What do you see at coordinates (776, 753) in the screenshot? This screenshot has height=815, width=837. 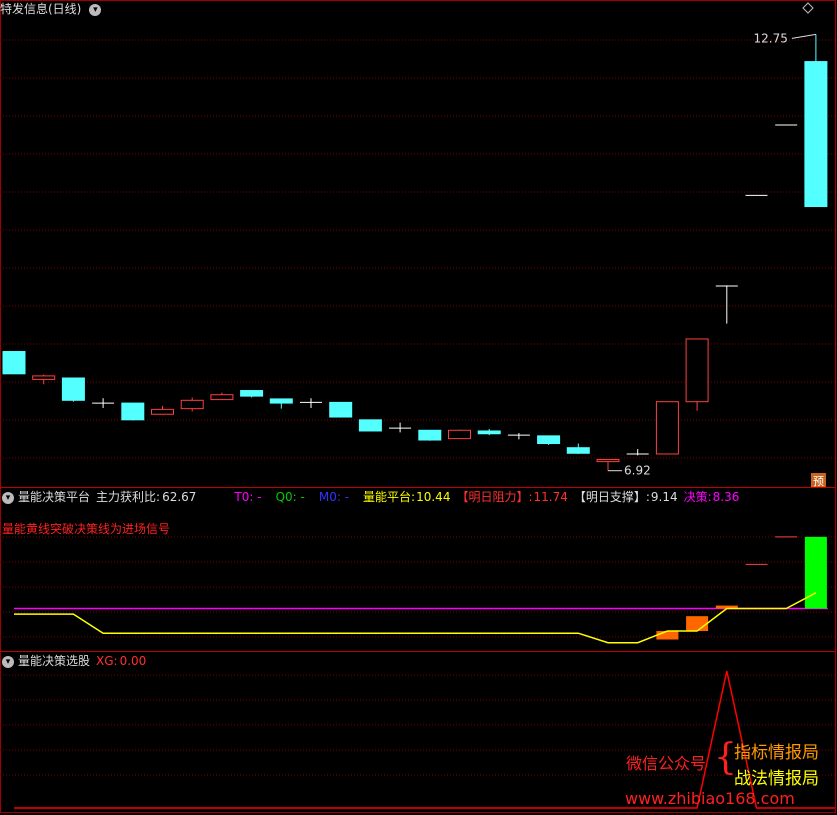 I see `watermark-line1: 指标情报局` at bounding box center [776, 753].